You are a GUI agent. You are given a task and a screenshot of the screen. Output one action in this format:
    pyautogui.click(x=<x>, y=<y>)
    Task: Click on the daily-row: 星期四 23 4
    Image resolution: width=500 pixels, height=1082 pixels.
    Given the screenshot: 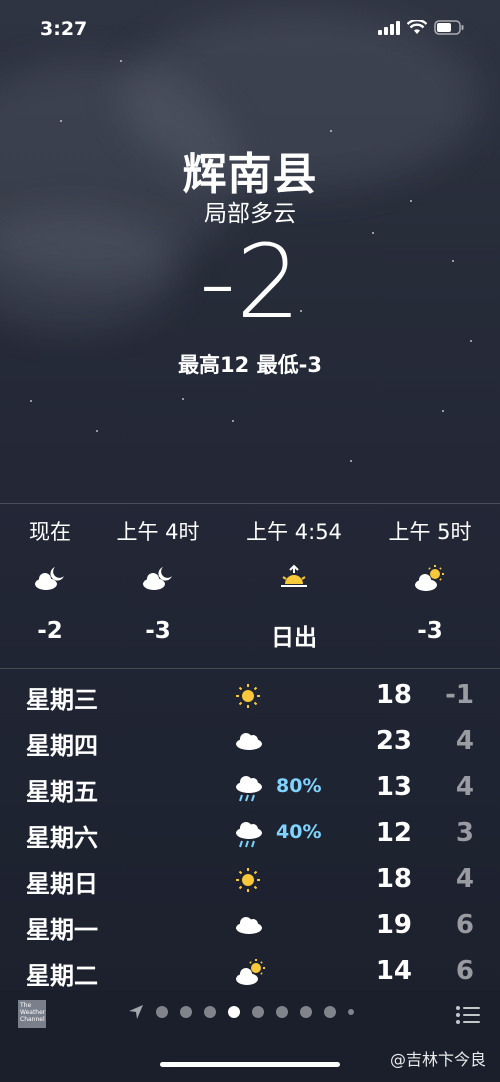 What is the action you would take?
    pyautogui.click(x=250, y=745)
    